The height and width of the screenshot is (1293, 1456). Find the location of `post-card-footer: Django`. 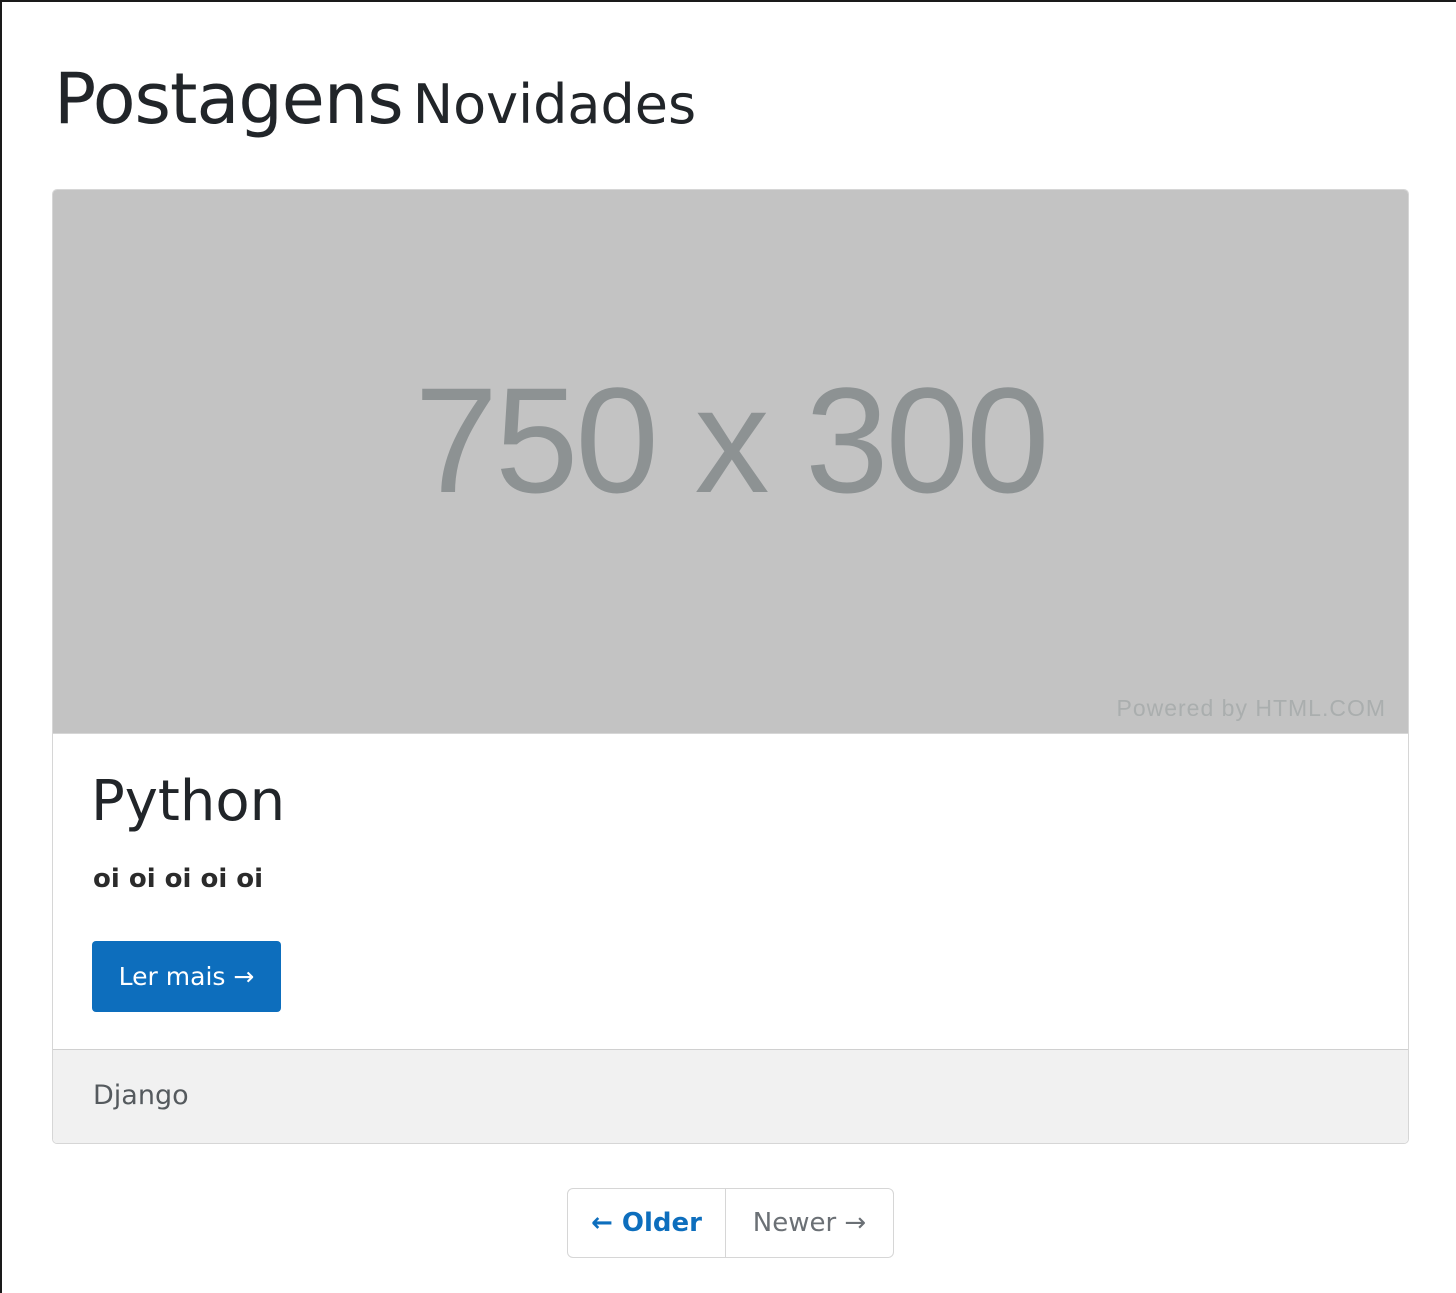

post-card-footer: Django is located at coordinates (730, 1096).